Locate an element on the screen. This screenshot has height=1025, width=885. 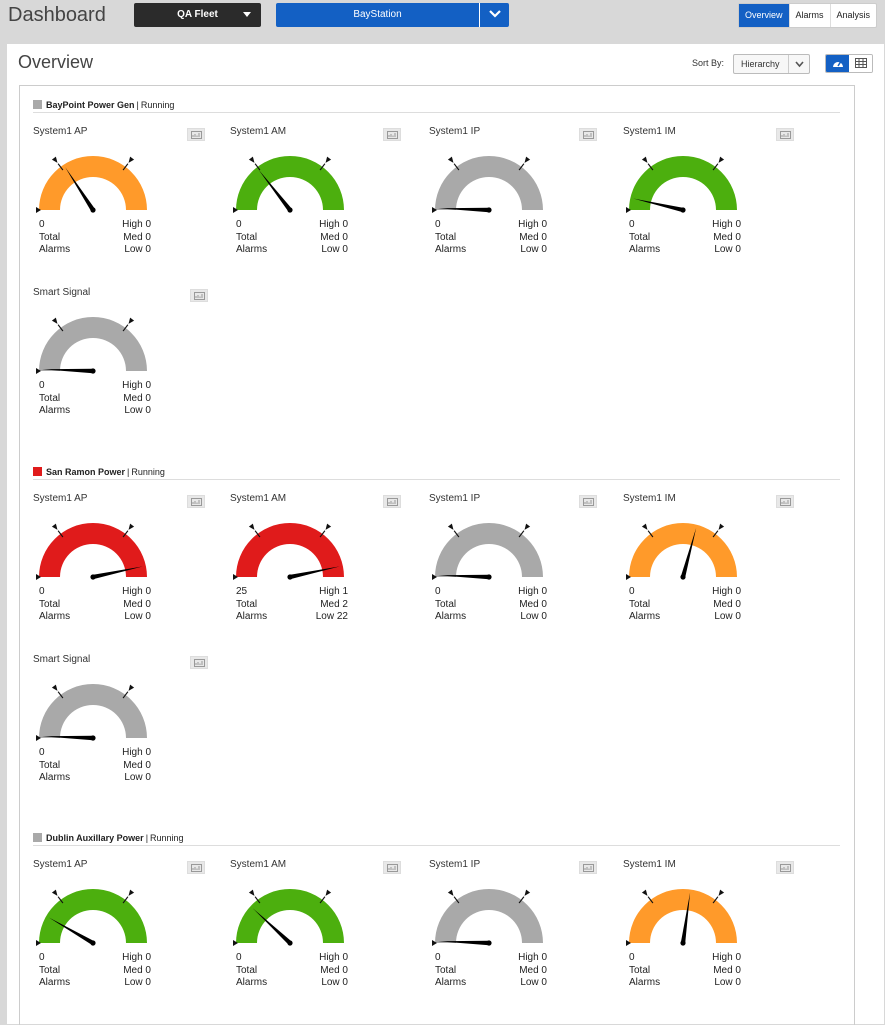
sort-by-dropdown: Hierarchy is located at coordinates (771, 64).